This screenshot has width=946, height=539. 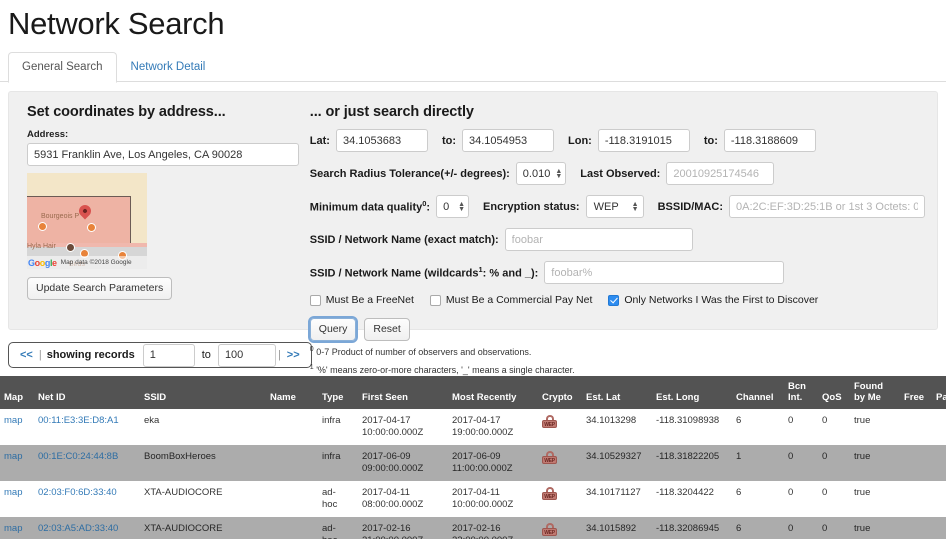 I want to click on cell-net-id: 02:03:A5:AD:33:40, so click(x=87, y=528).